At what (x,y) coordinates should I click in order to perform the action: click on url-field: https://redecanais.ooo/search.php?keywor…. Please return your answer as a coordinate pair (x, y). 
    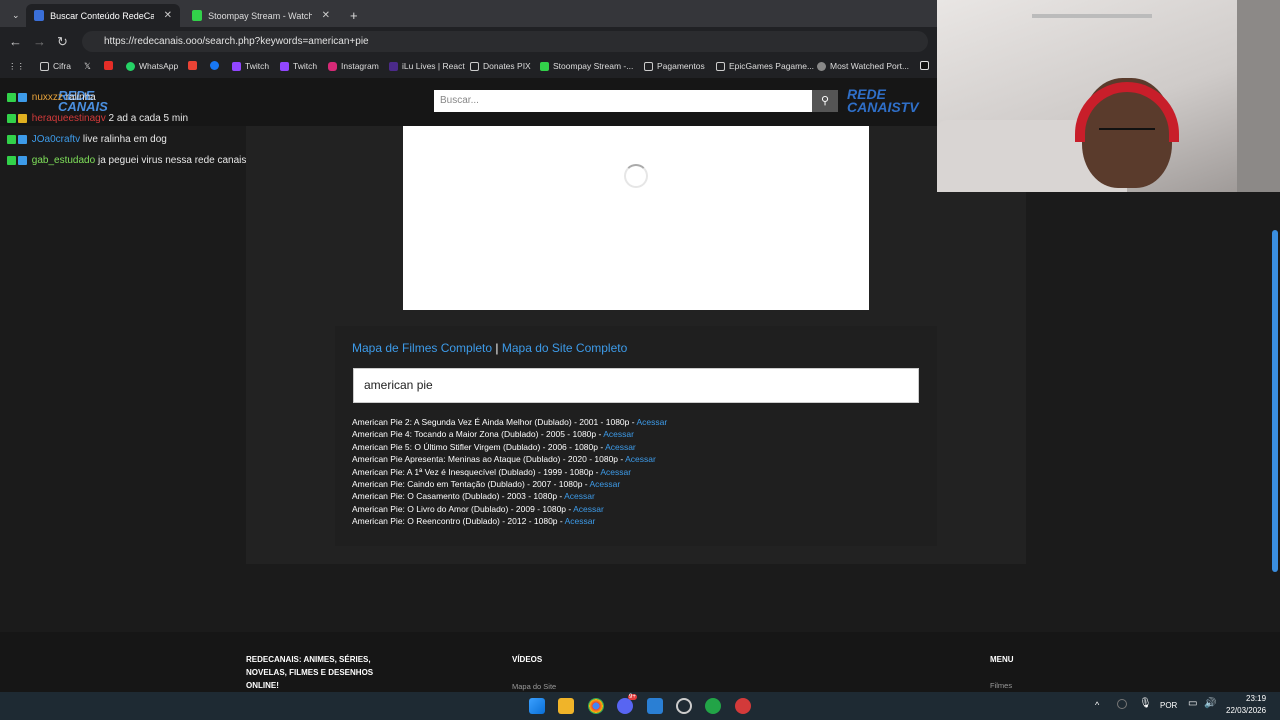
    Looking at the image, I should click on (505, 41).